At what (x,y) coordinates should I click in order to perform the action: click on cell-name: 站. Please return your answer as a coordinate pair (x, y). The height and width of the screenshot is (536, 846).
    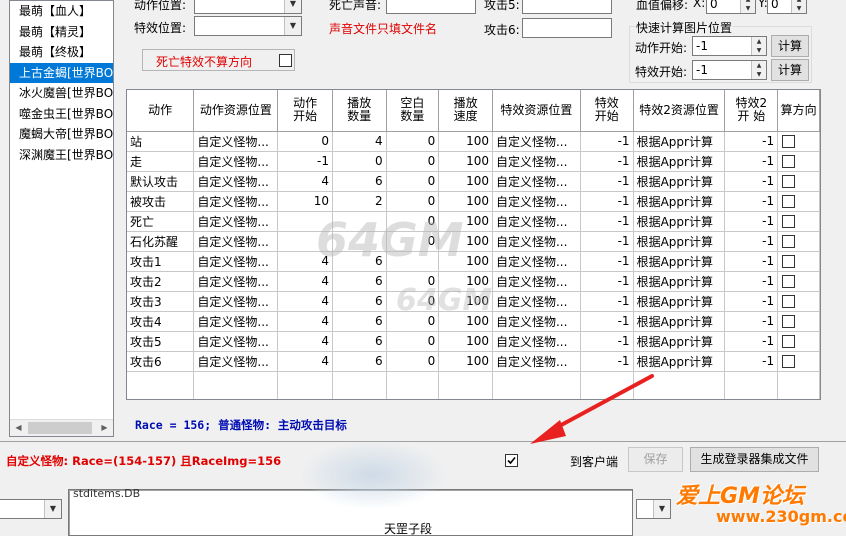
    Looking at the image, I should click on (161, 141).